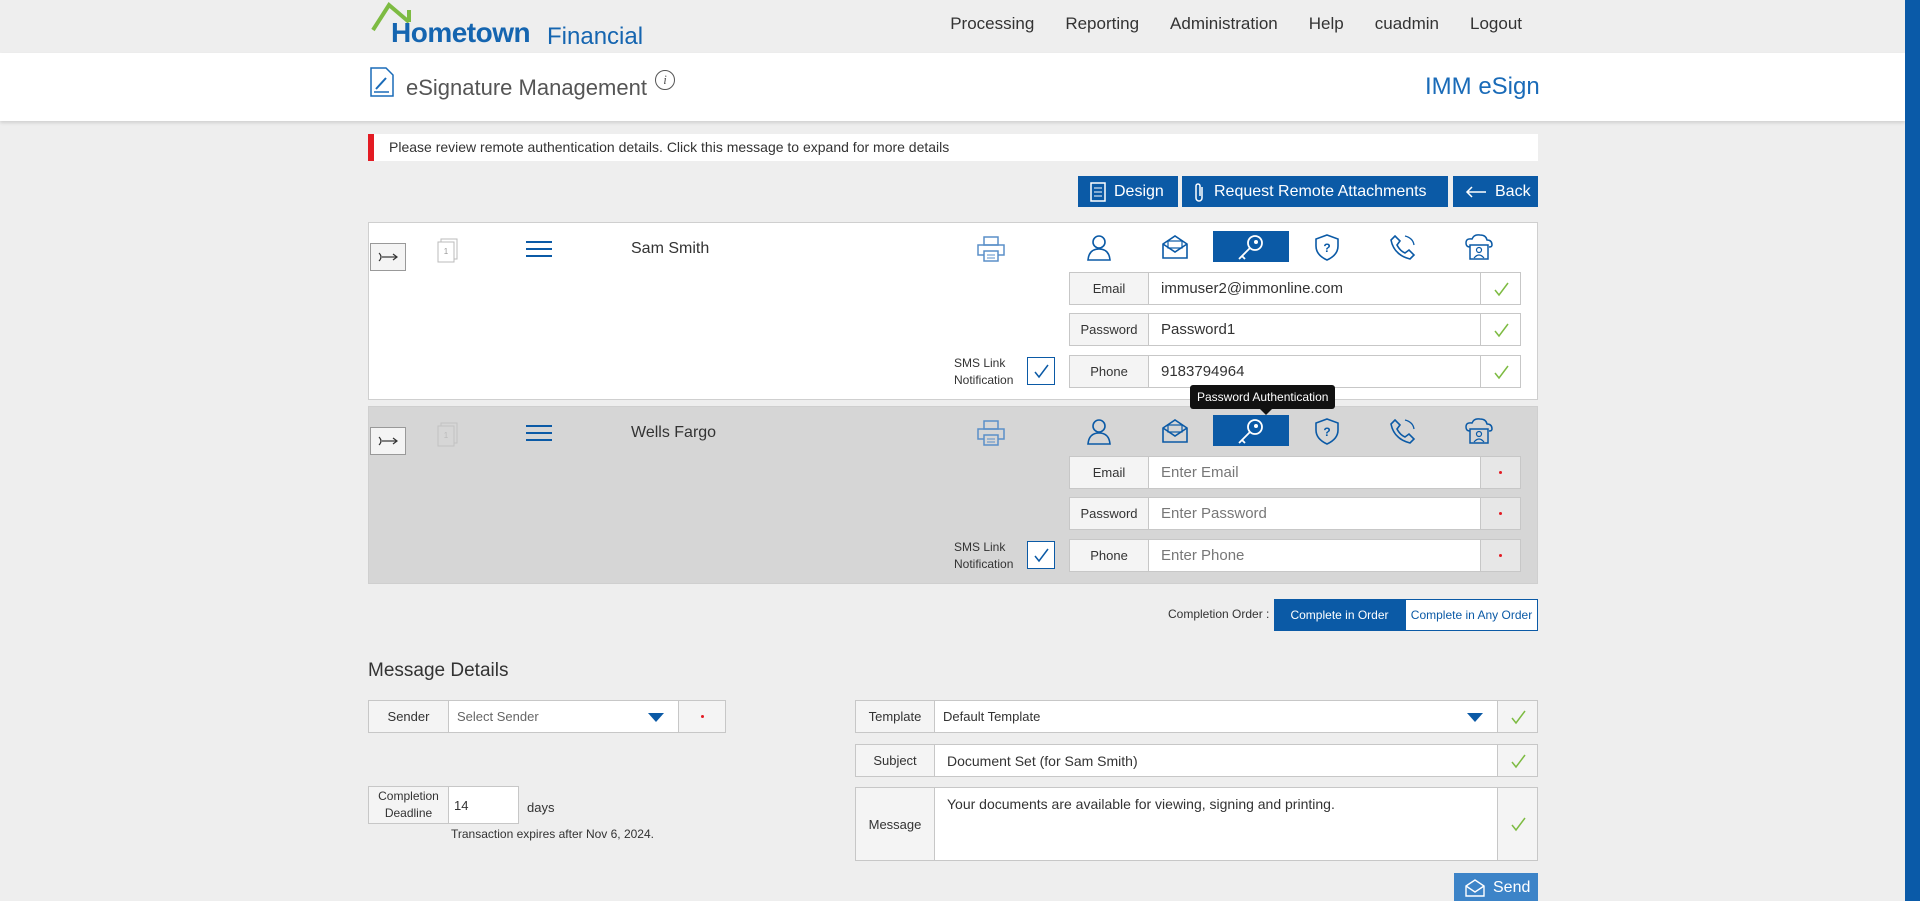 The width and height of the screenshot is (1920, 901). What do you see at coordinates (1475, 191) in the screenshot?
I see `arrow-left-icon` at bounding box center [1475, 191].